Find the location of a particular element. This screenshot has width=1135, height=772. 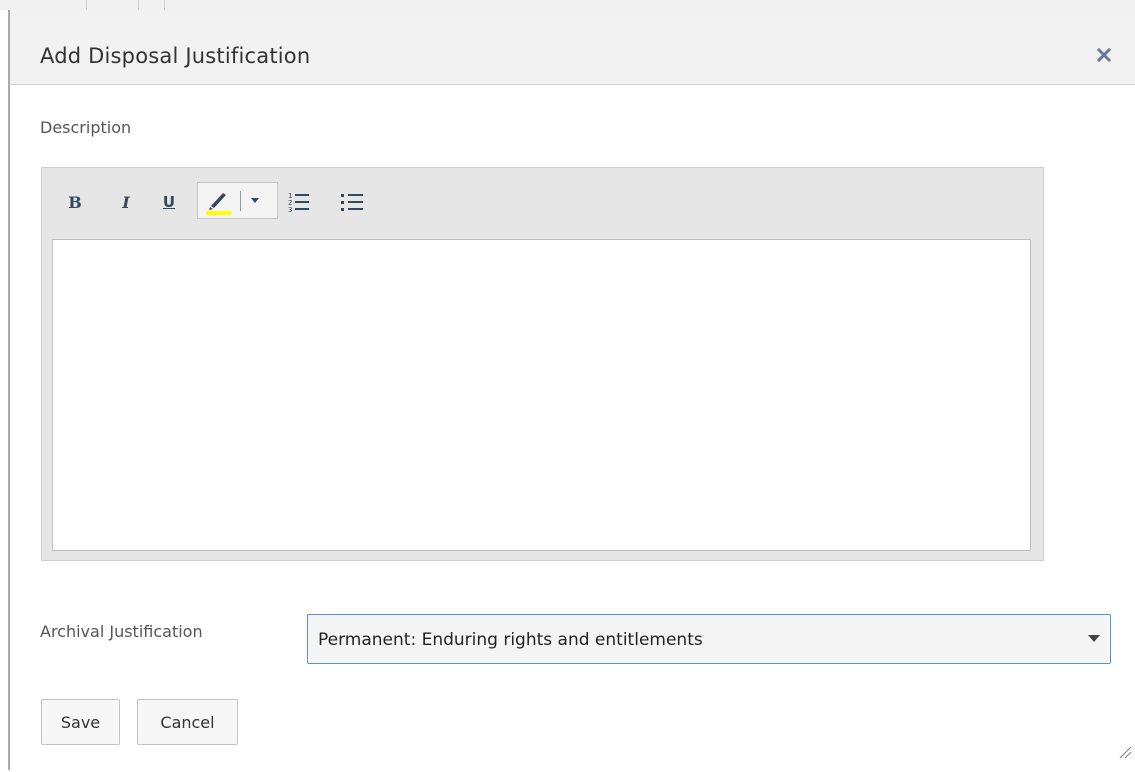

ordered-list-icon: 1 2 3 is located at coordinates (298, 203).